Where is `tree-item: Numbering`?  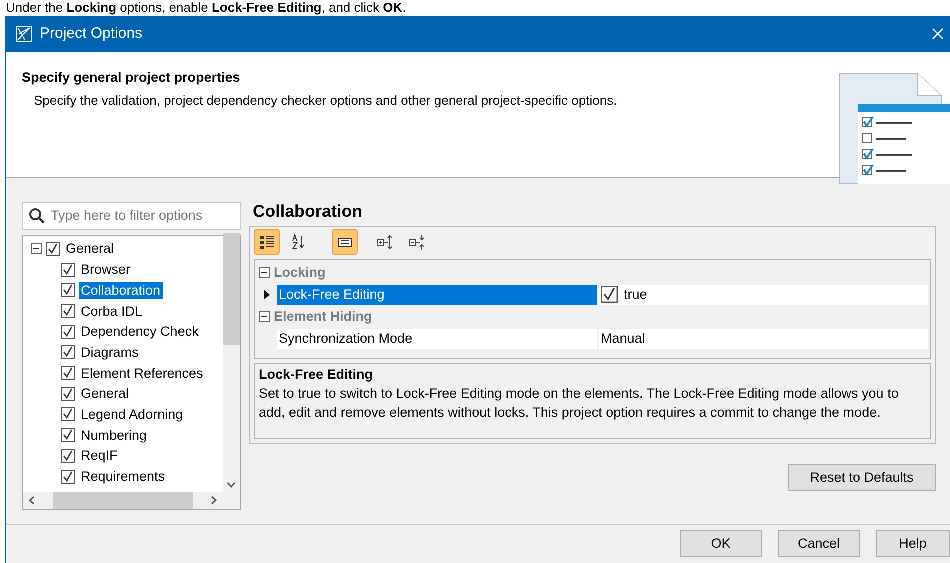 tree-item: Numbering is located at coordinates (114, 435).